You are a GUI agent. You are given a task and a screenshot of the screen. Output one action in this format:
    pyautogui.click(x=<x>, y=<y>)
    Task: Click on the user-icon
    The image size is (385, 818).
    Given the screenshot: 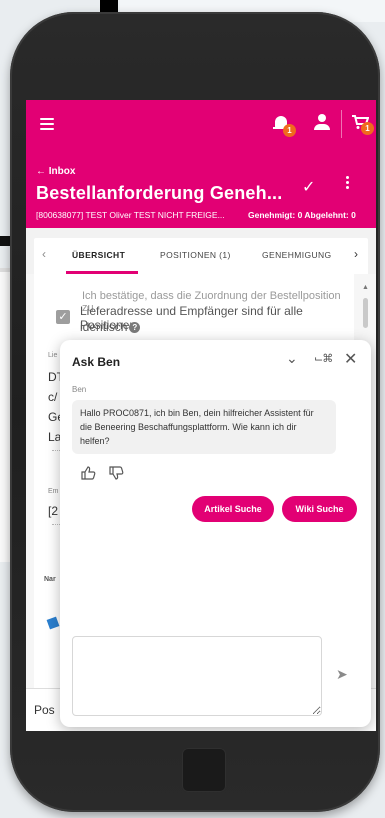 What is the action you would take?
    pyautogui.click(x=322, y=123)
    